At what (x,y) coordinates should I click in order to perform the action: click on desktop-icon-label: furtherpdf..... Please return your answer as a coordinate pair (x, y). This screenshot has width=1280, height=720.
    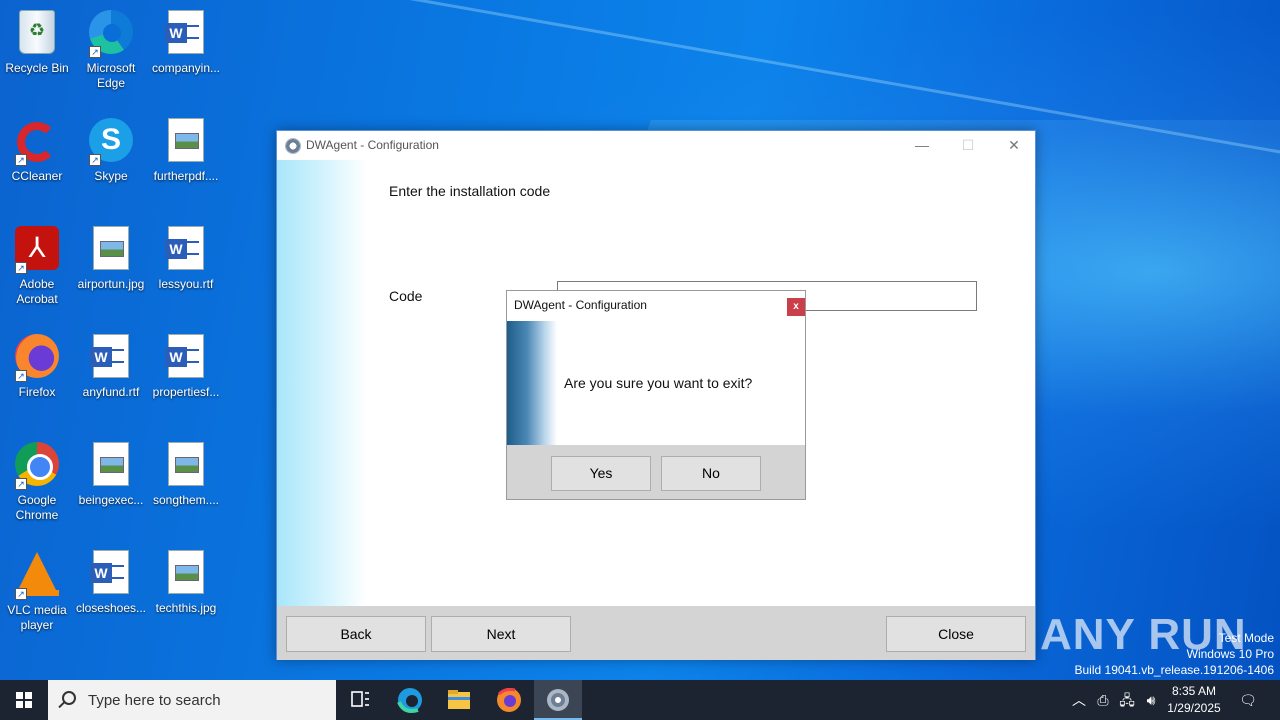
    Looking at the image, I should click on (186, 176).